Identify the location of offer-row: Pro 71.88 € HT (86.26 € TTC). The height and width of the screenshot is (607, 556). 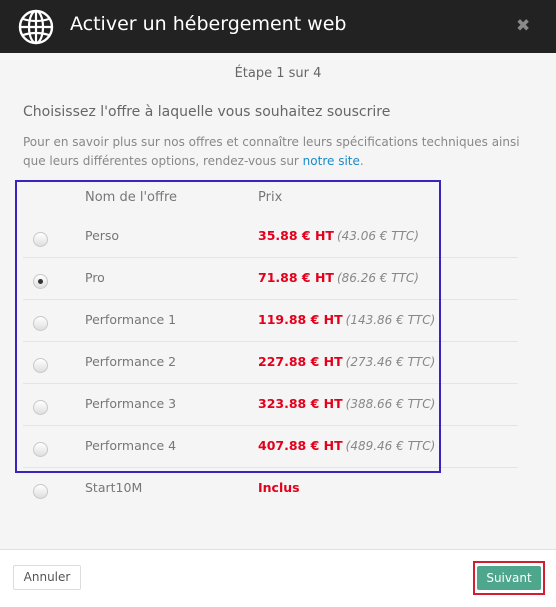
(270, 279).